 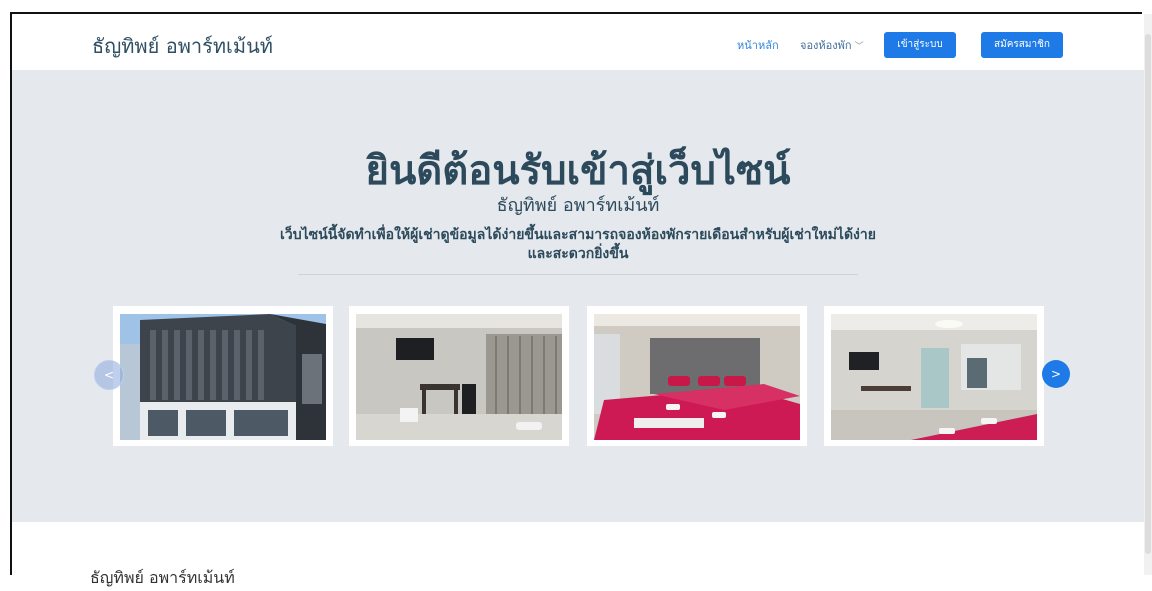 I want to click on room-overview-image, so click(x=934, y=377).